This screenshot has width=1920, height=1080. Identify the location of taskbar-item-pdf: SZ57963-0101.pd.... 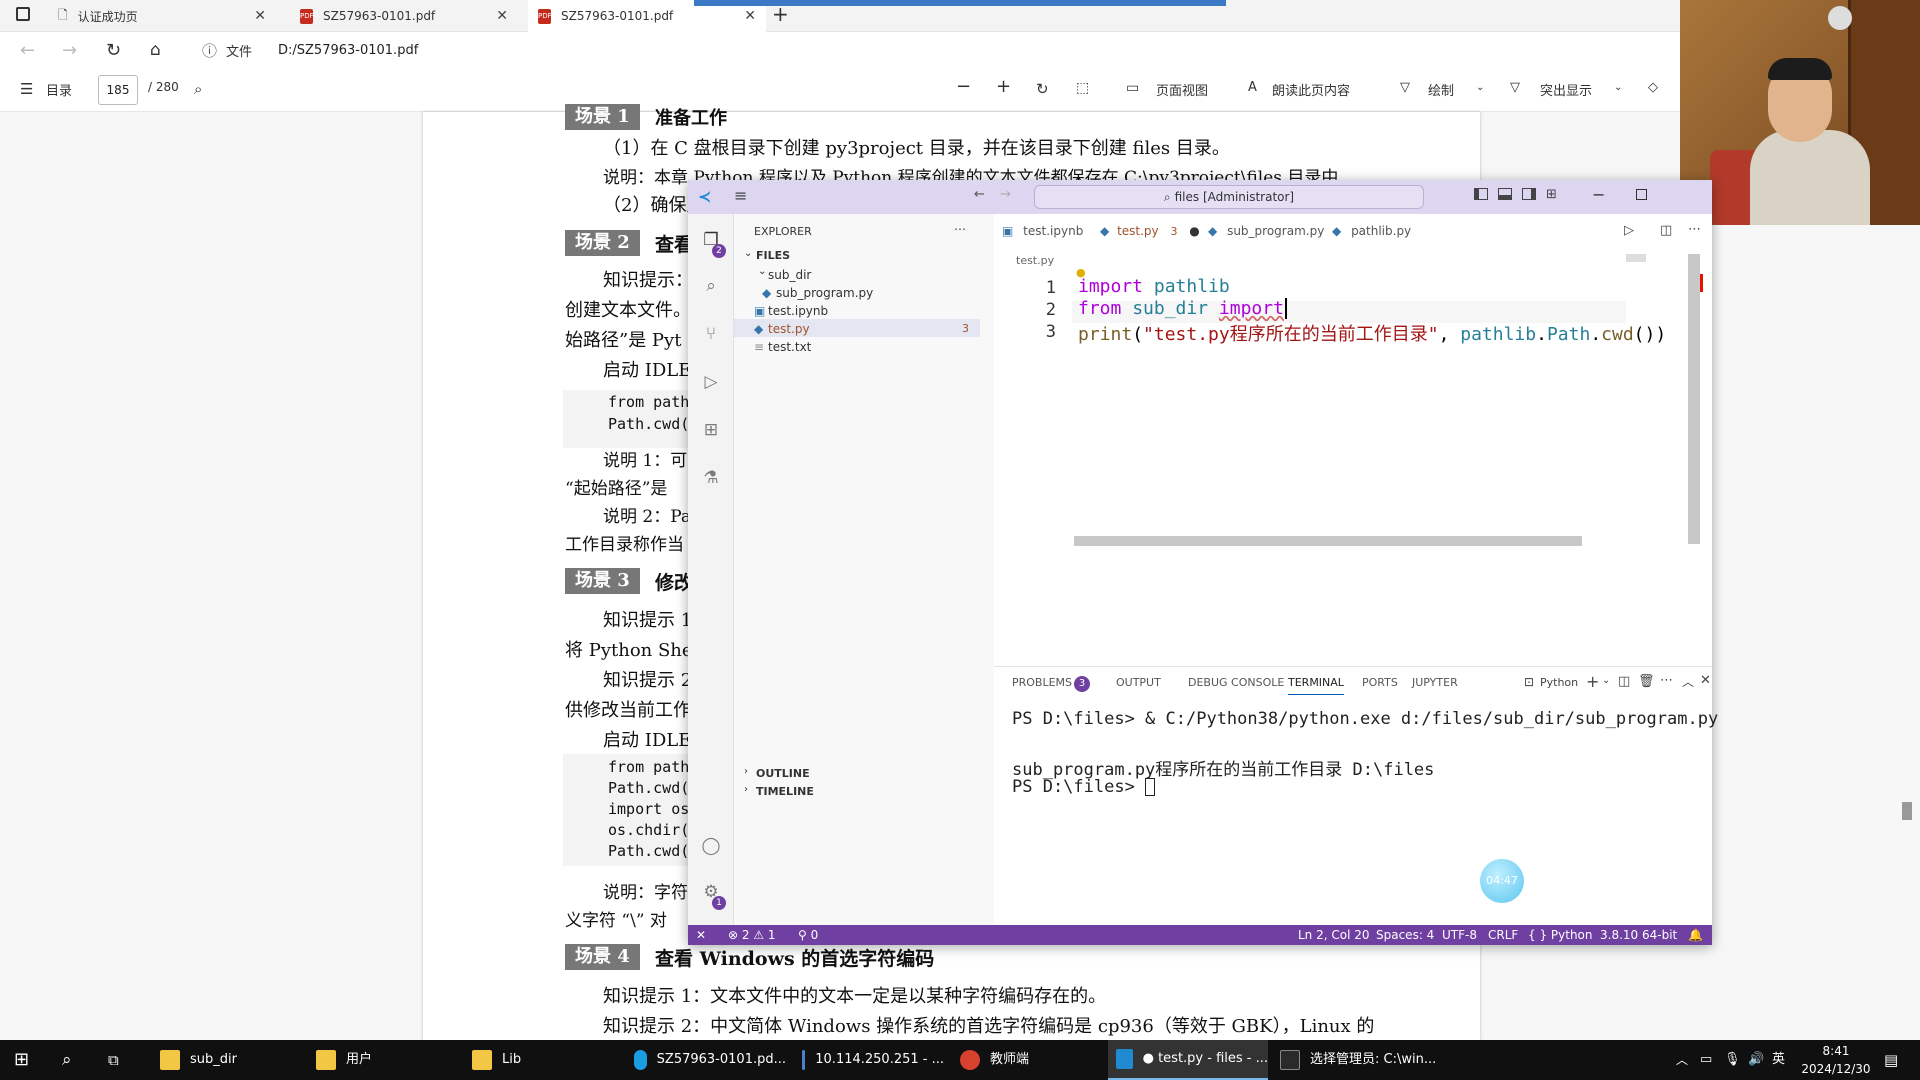
(706, 1060).